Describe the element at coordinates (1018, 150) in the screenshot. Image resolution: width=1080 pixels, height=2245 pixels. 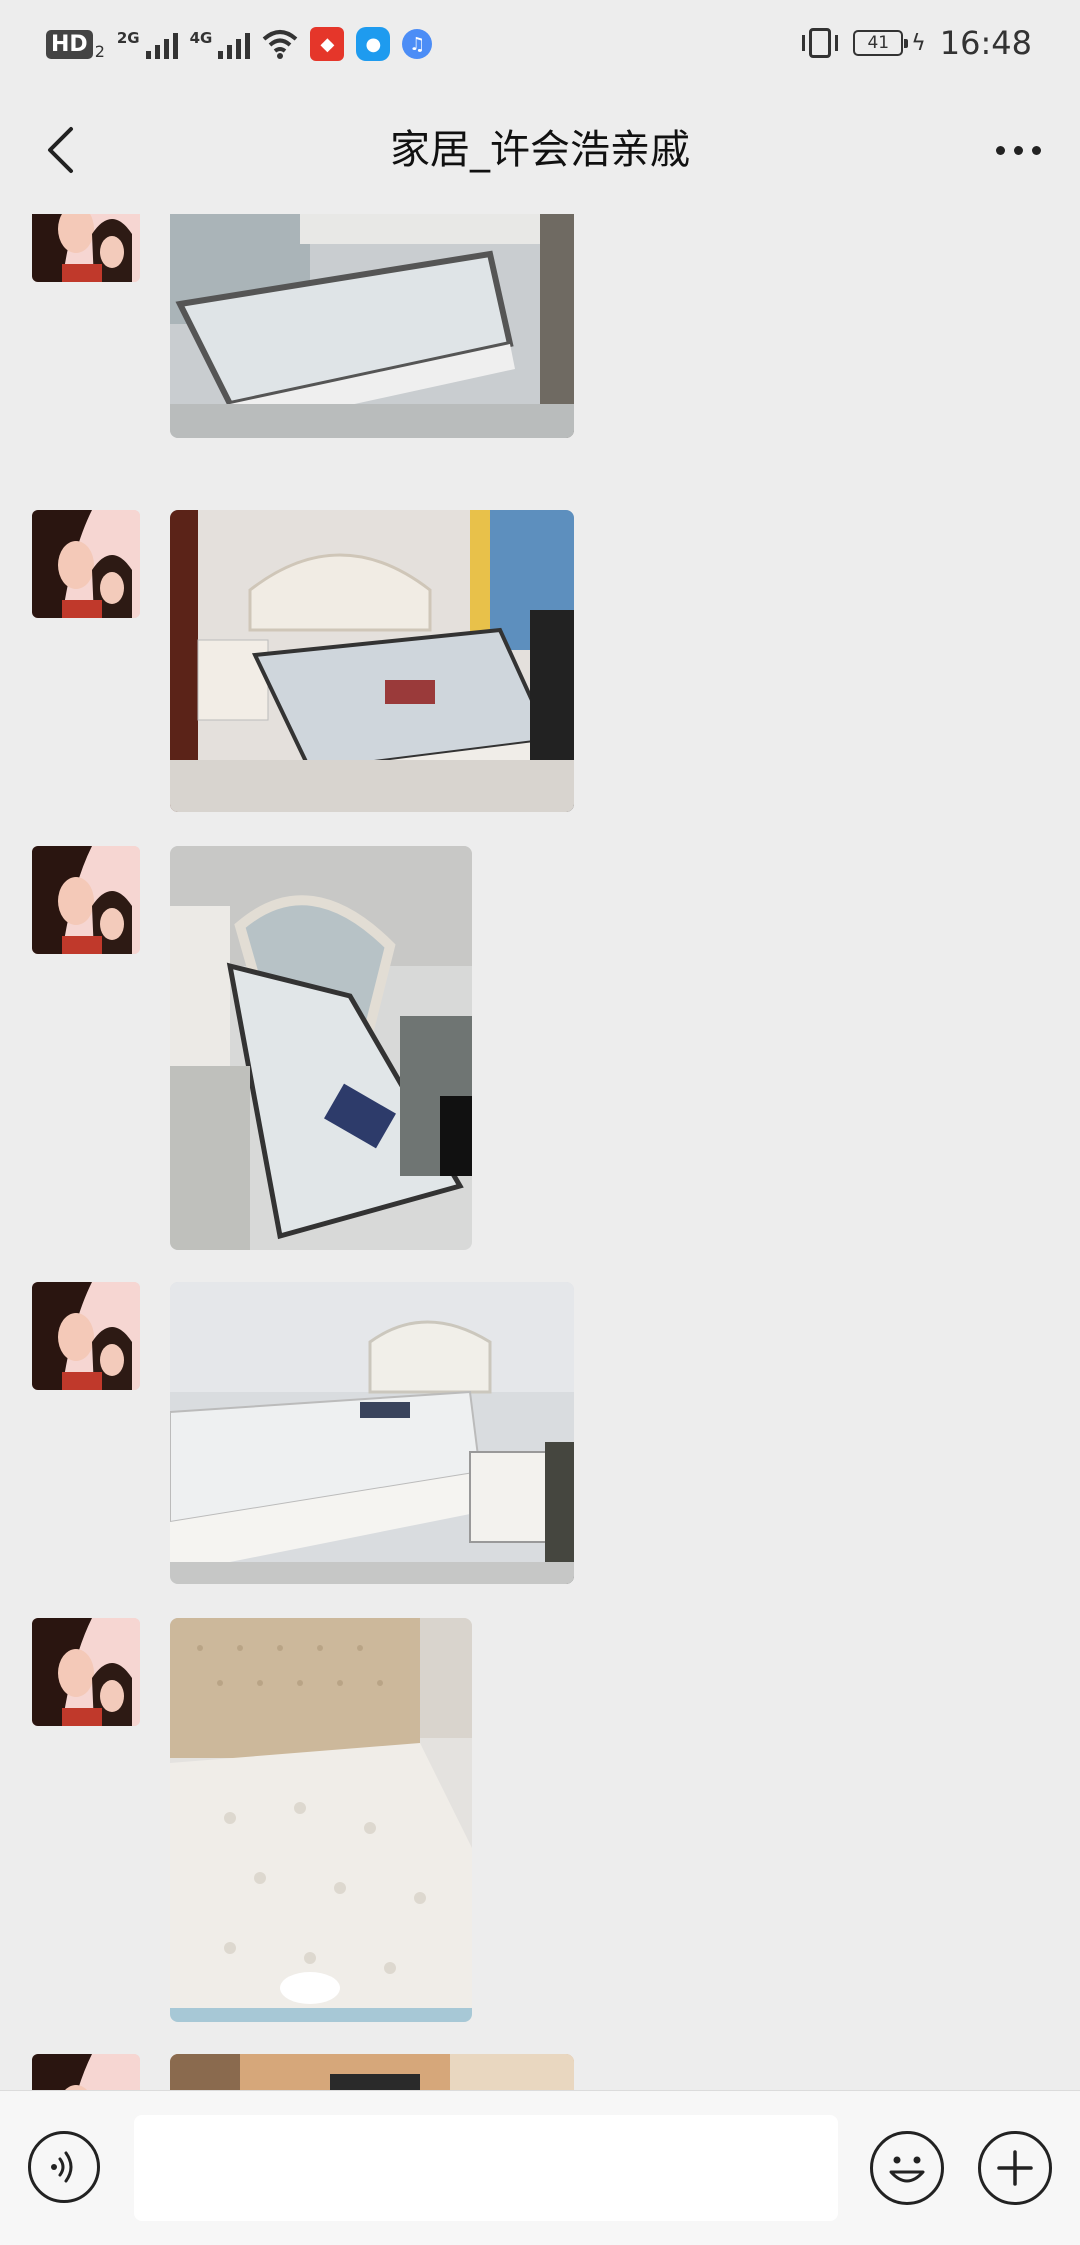
I see `more-button` at that location.